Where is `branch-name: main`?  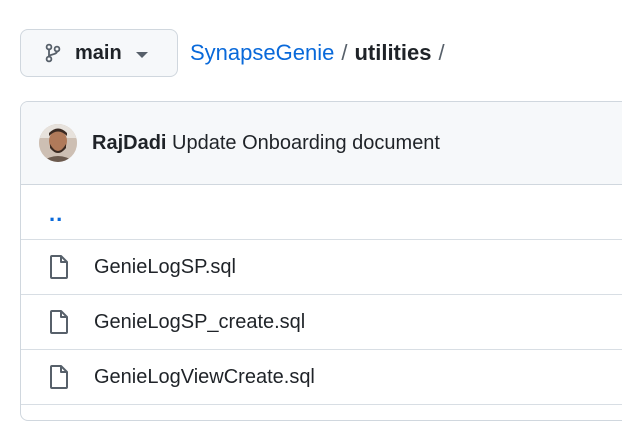
branch-name: main is located at coordinates (98, 52).